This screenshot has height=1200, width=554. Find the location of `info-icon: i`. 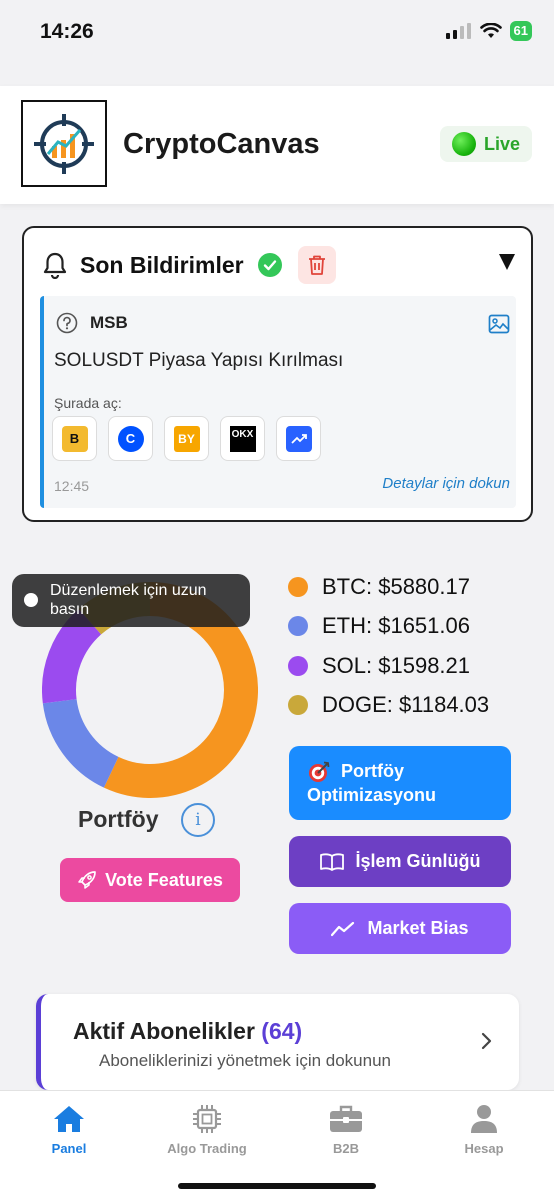

info-icon: i is located at coordinates (198, 820).